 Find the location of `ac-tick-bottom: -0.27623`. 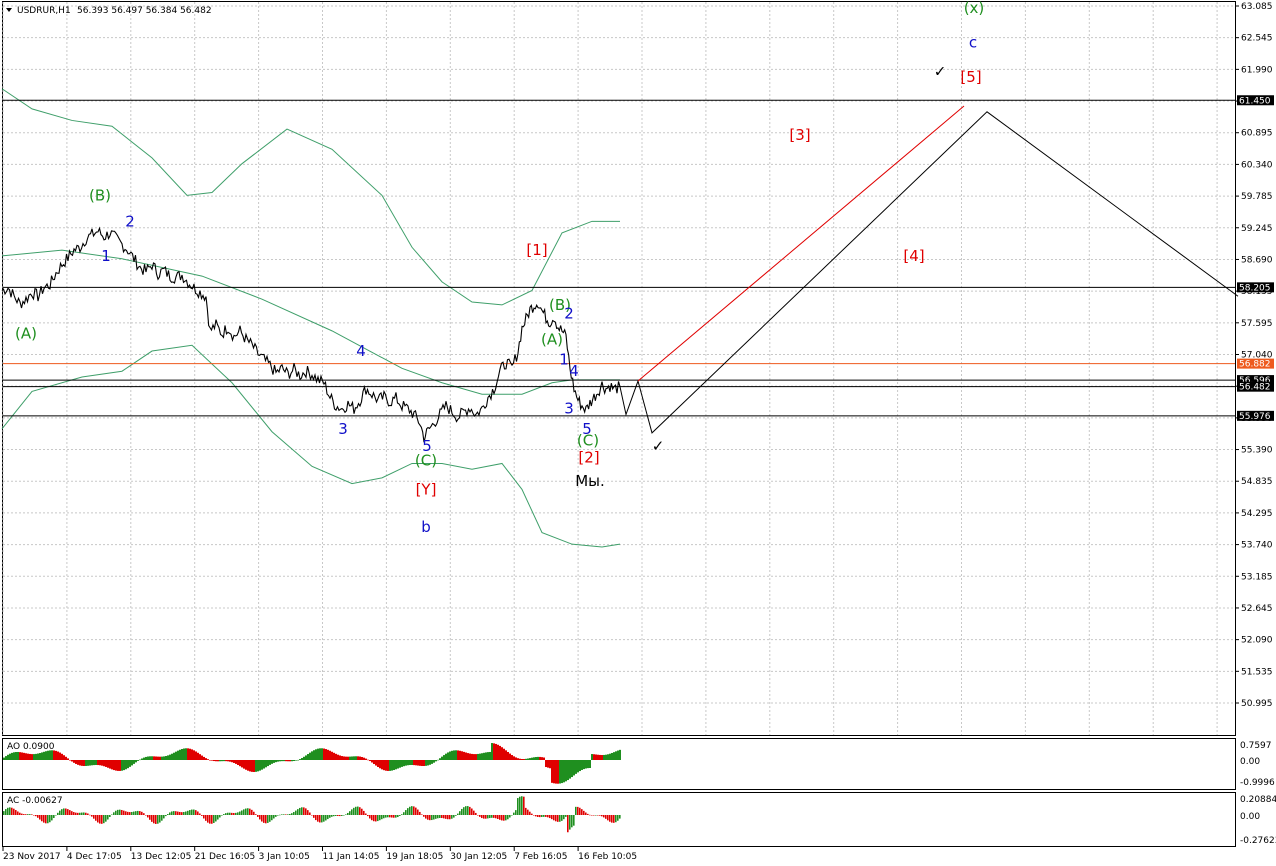

ac-tick-bottom: -0.27623 is located at coordinates (1258, 841).